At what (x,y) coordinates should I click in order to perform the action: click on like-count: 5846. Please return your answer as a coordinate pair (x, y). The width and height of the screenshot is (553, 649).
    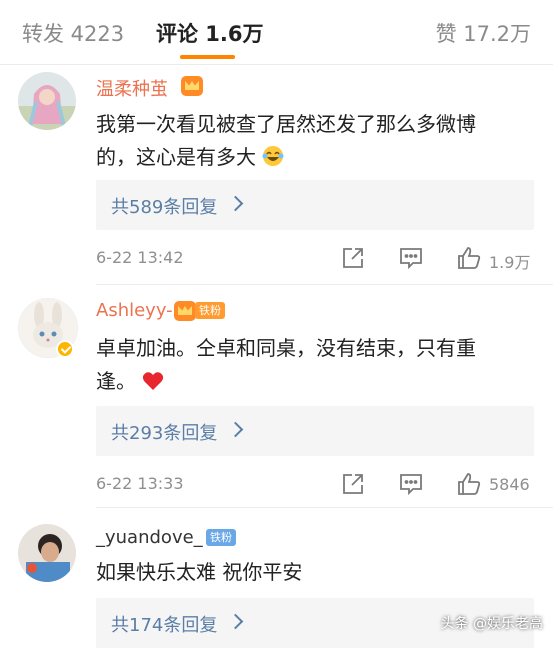
    Looking at the image, I should click on (509, 484).